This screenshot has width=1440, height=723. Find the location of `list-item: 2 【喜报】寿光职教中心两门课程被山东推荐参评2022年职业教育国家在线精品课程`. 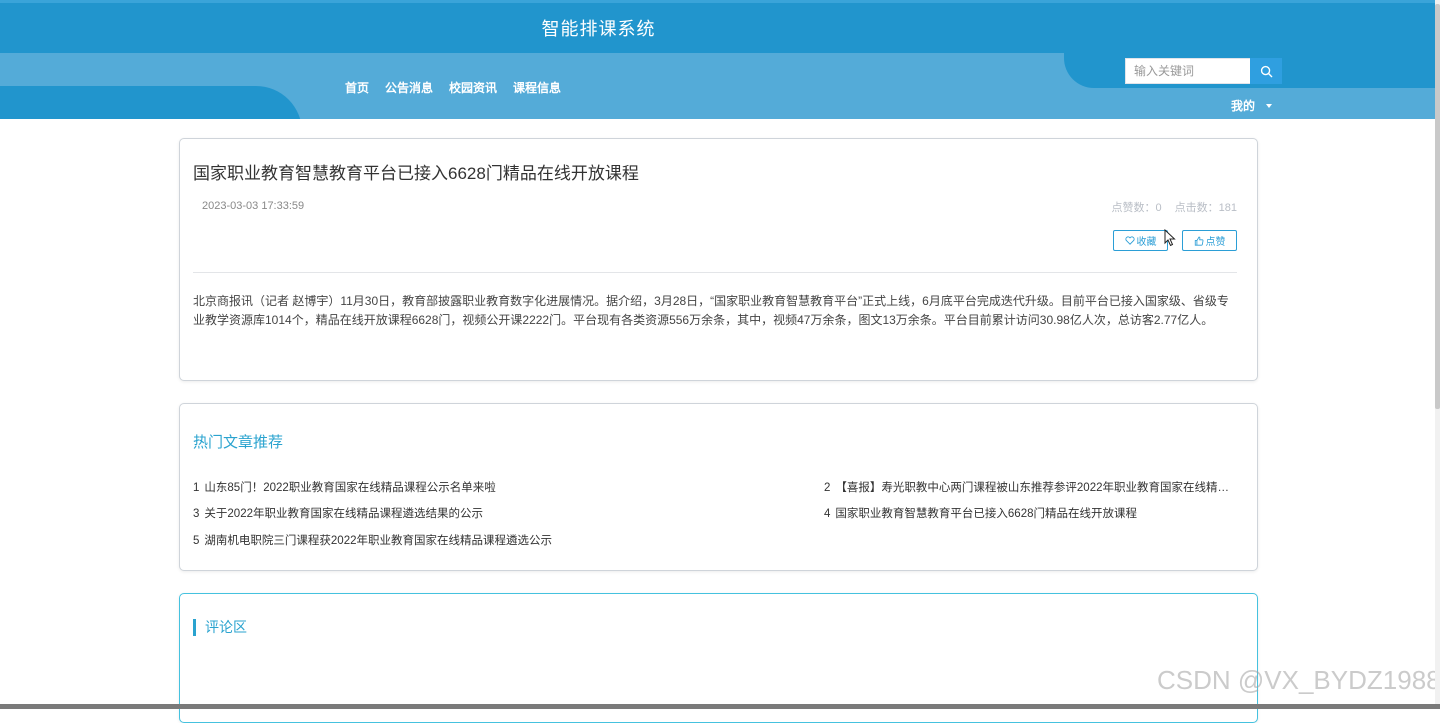

list-item: 2 【喜报】寿光职教中心两门课程被山东推荐参评2022年职业教育国家在线精品课程 is located at coordinates (1030, 487).